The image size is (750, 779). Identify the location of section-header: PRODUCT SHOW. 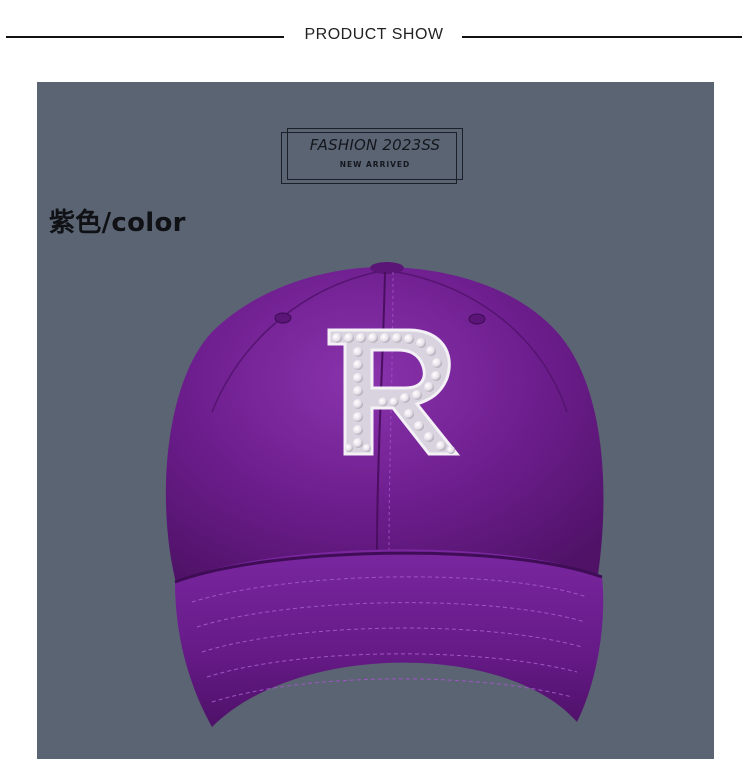
(375, 36).